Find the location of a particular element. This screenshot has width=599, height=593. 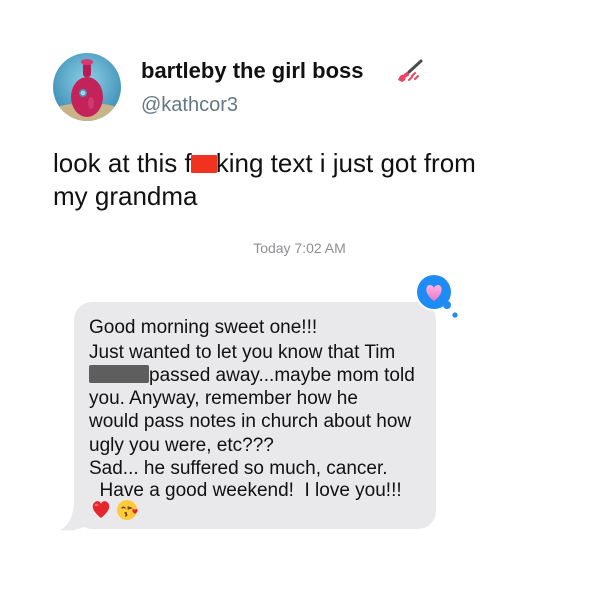

message-line: Good morning sweet one!!! is located at coordinates (203, 327).